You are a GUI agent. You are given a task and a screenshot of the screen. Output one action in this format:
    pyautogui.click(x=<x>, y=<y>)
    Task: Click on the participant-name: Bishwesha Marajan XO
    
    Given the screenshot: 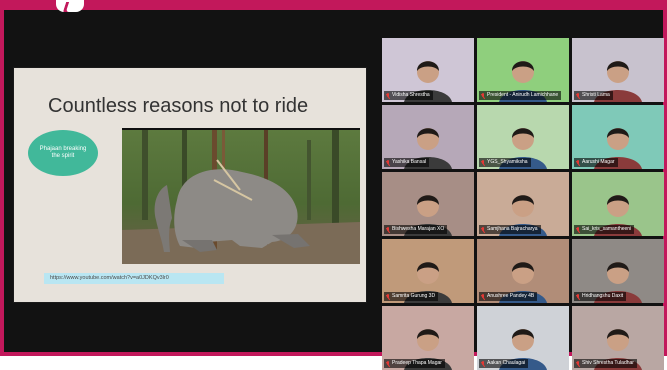 What is the action you would take?
    pyautogui.click(x=418, y=229)
    